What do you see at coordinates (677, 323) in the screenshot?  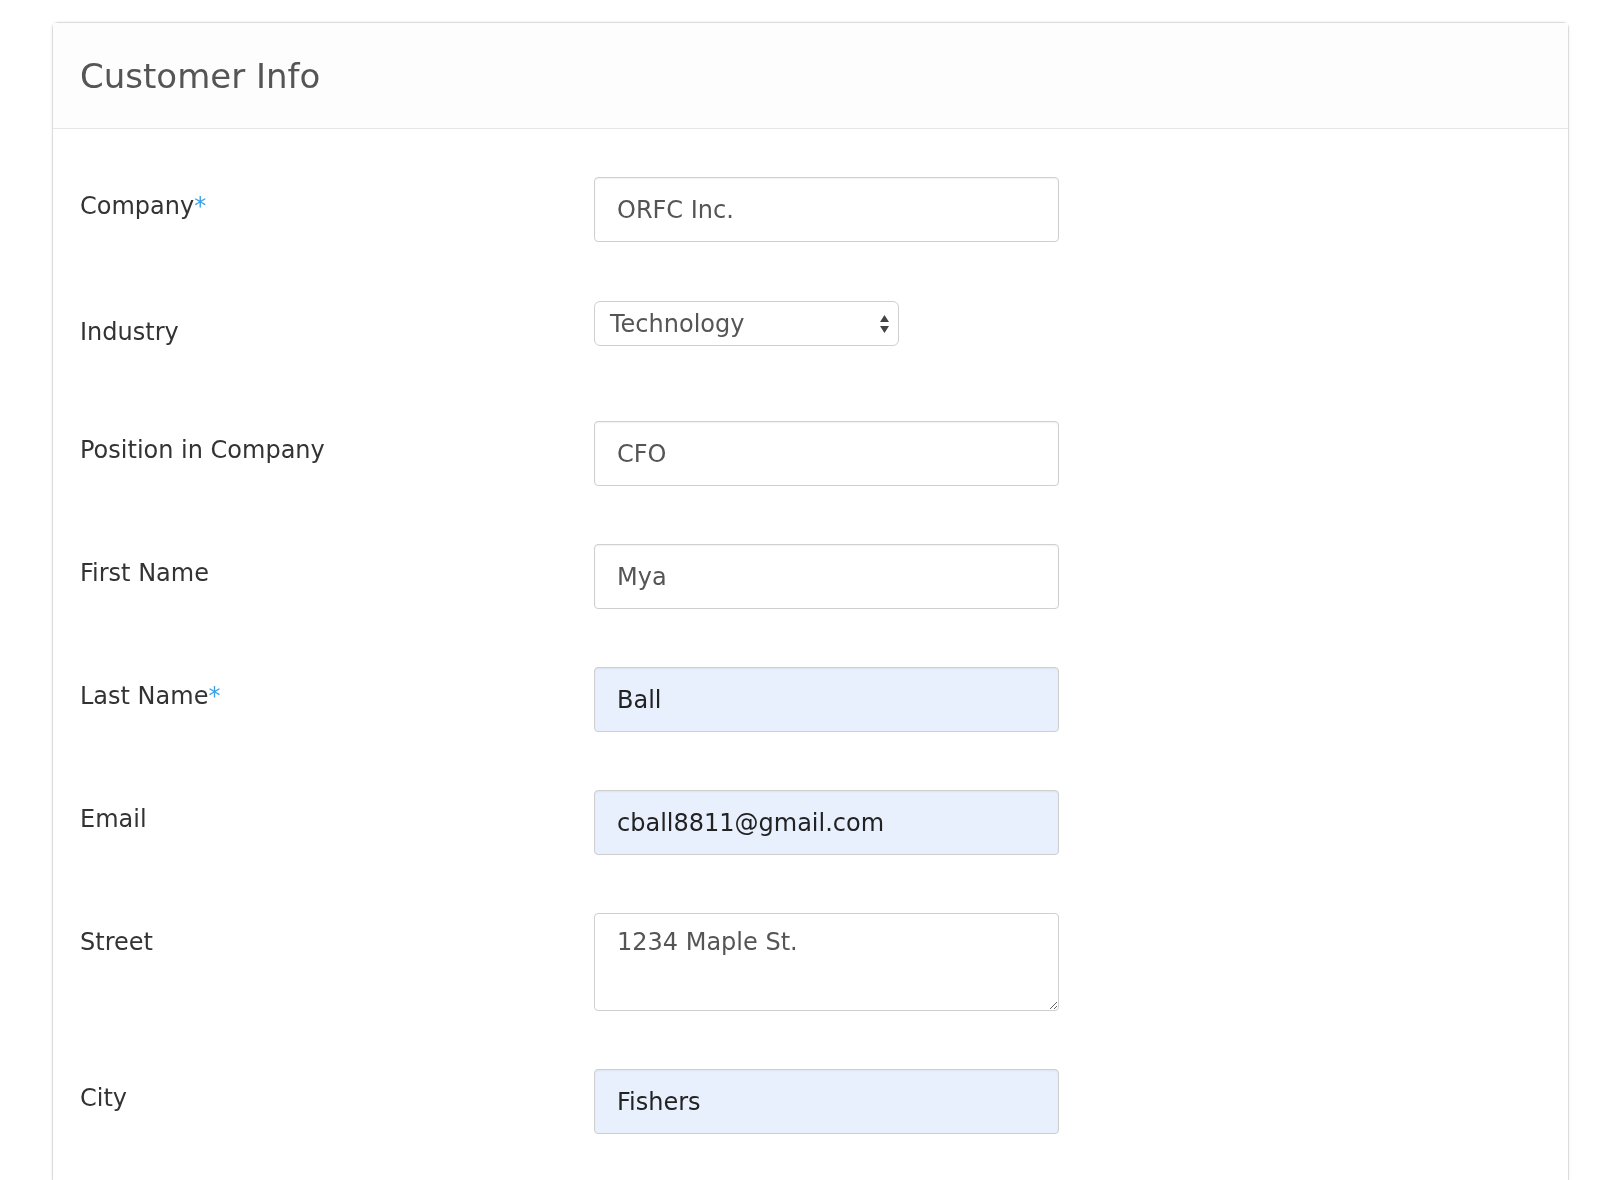 I see `select-value: Technology` at bounding box center [677, 323].